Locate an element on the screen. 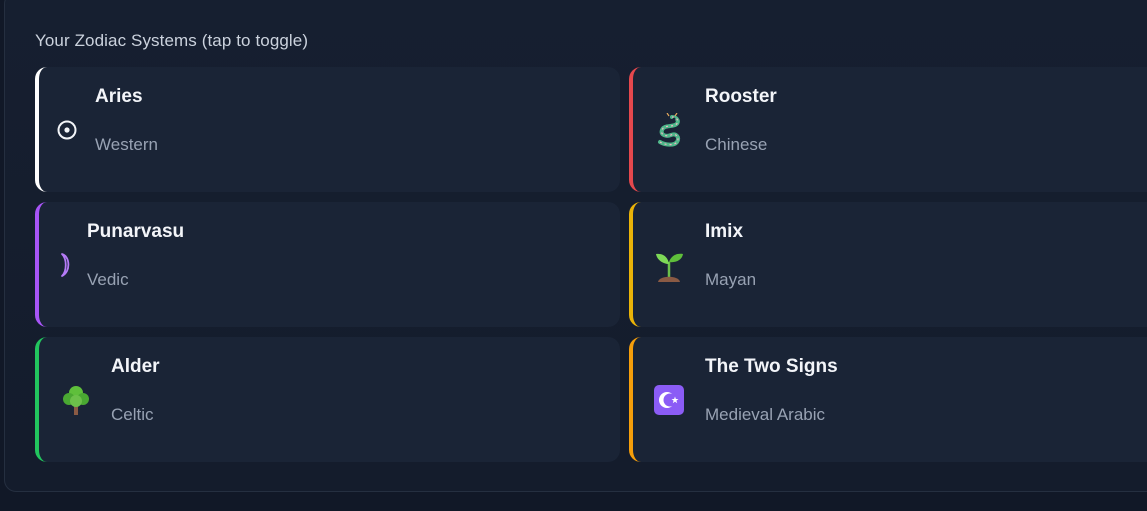 This screenshot has height=511, width=1147. system-name: Western is located at coordinates (126, 144).